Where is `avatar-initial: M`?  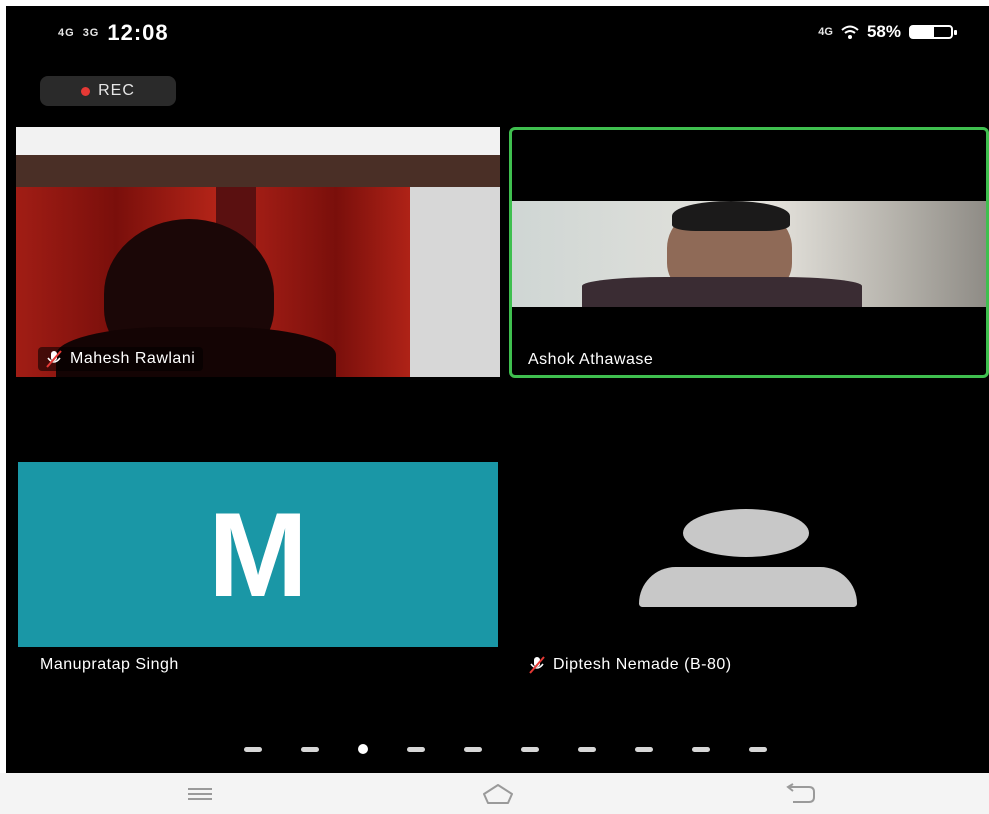 avatar-initial: M is located at coordinates (258, 554).